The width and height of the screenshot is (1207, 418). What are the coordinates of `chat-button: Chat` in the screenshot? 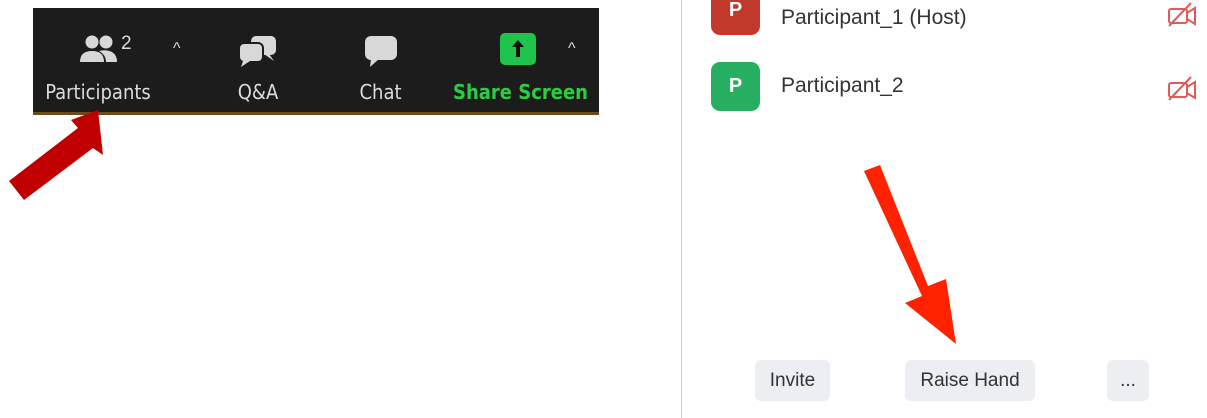 It's located at (380, 60).